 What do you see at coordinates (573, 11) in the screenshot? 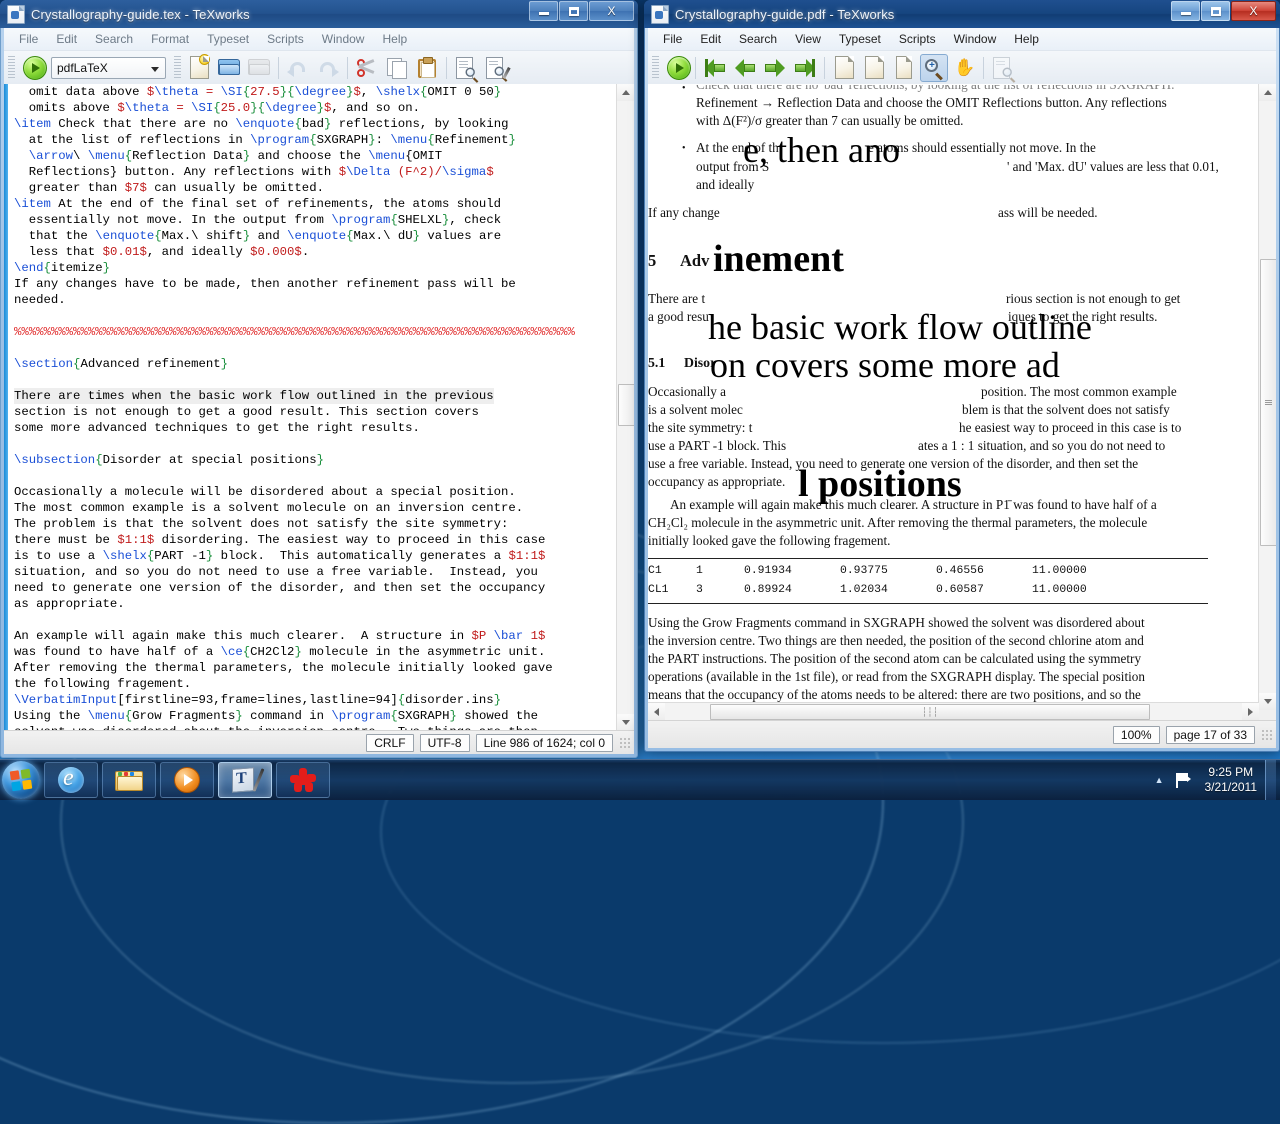
I see `editor-maximize-button` at bounding box center [573, 11].